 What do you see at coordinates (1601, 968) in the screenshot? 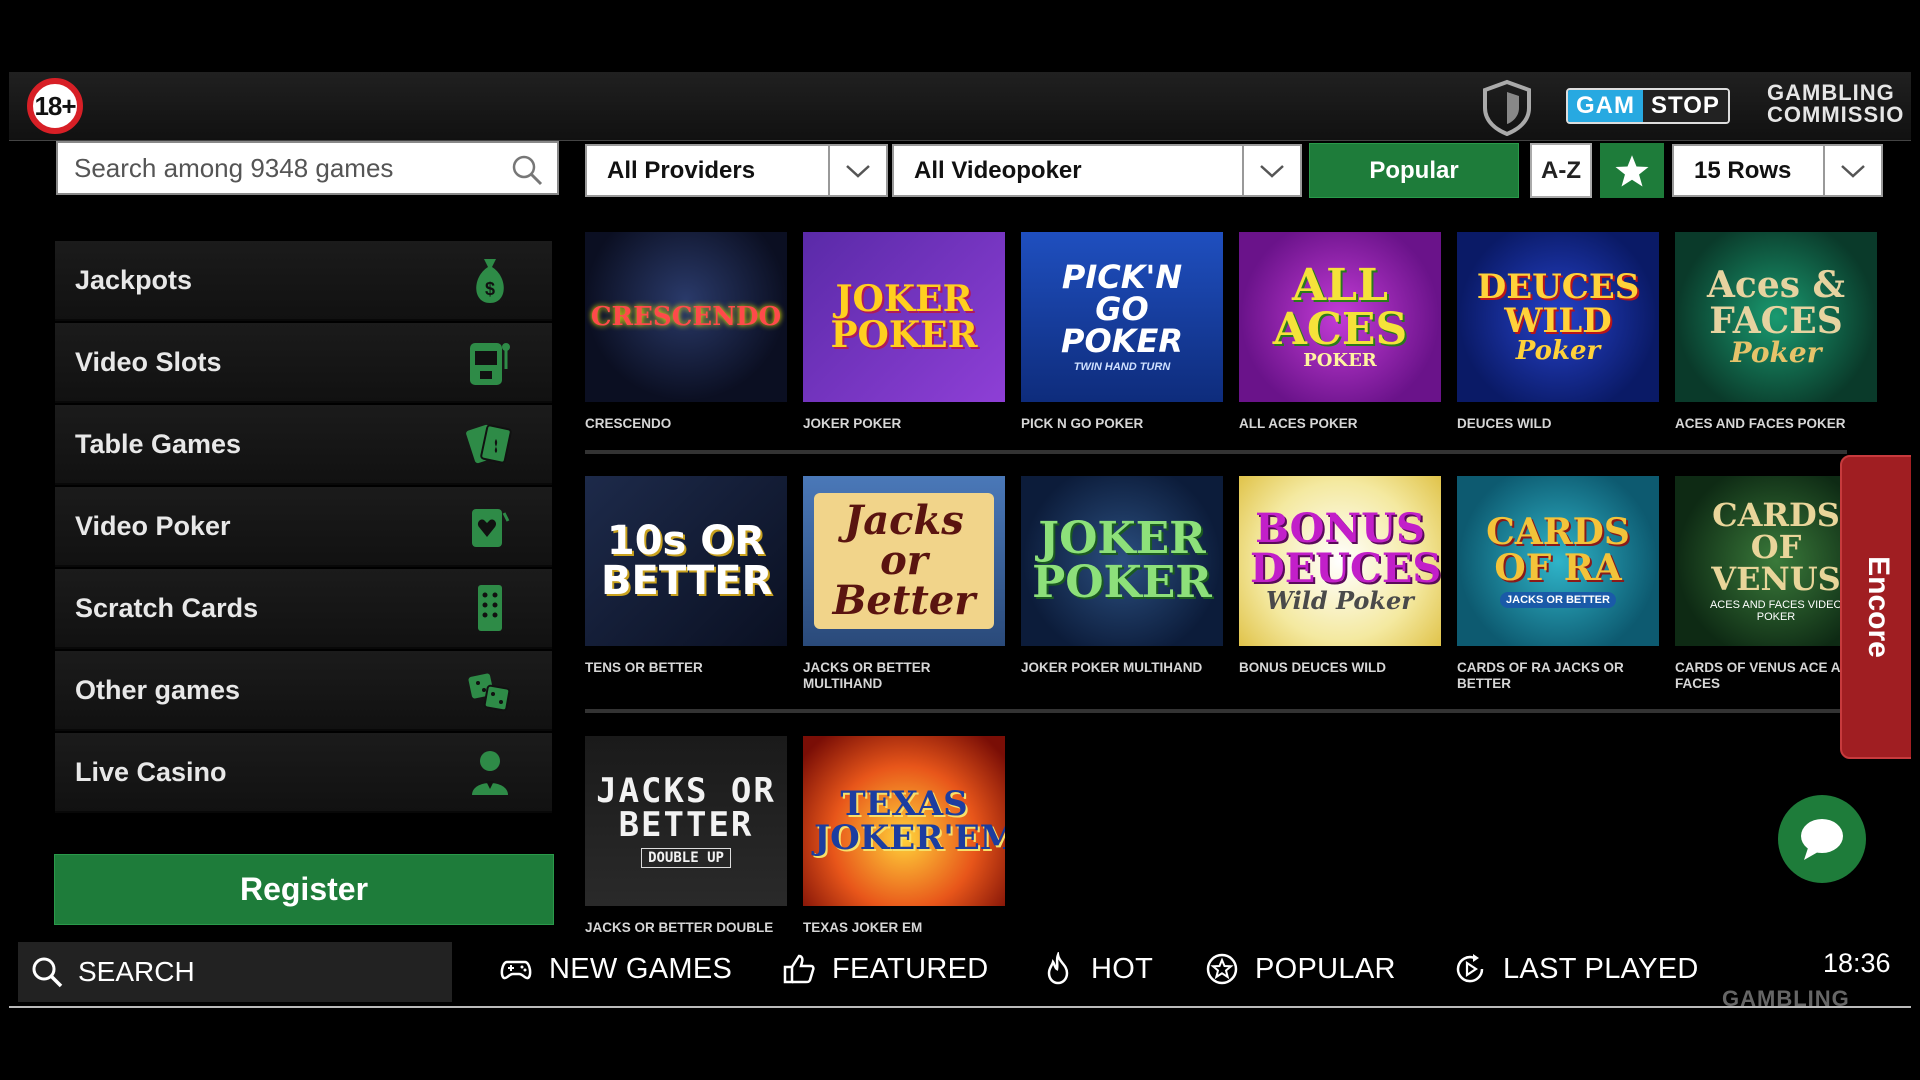
I see `nav-last-played-label: LAST PLAYED` at bounding box center [1601, 968].